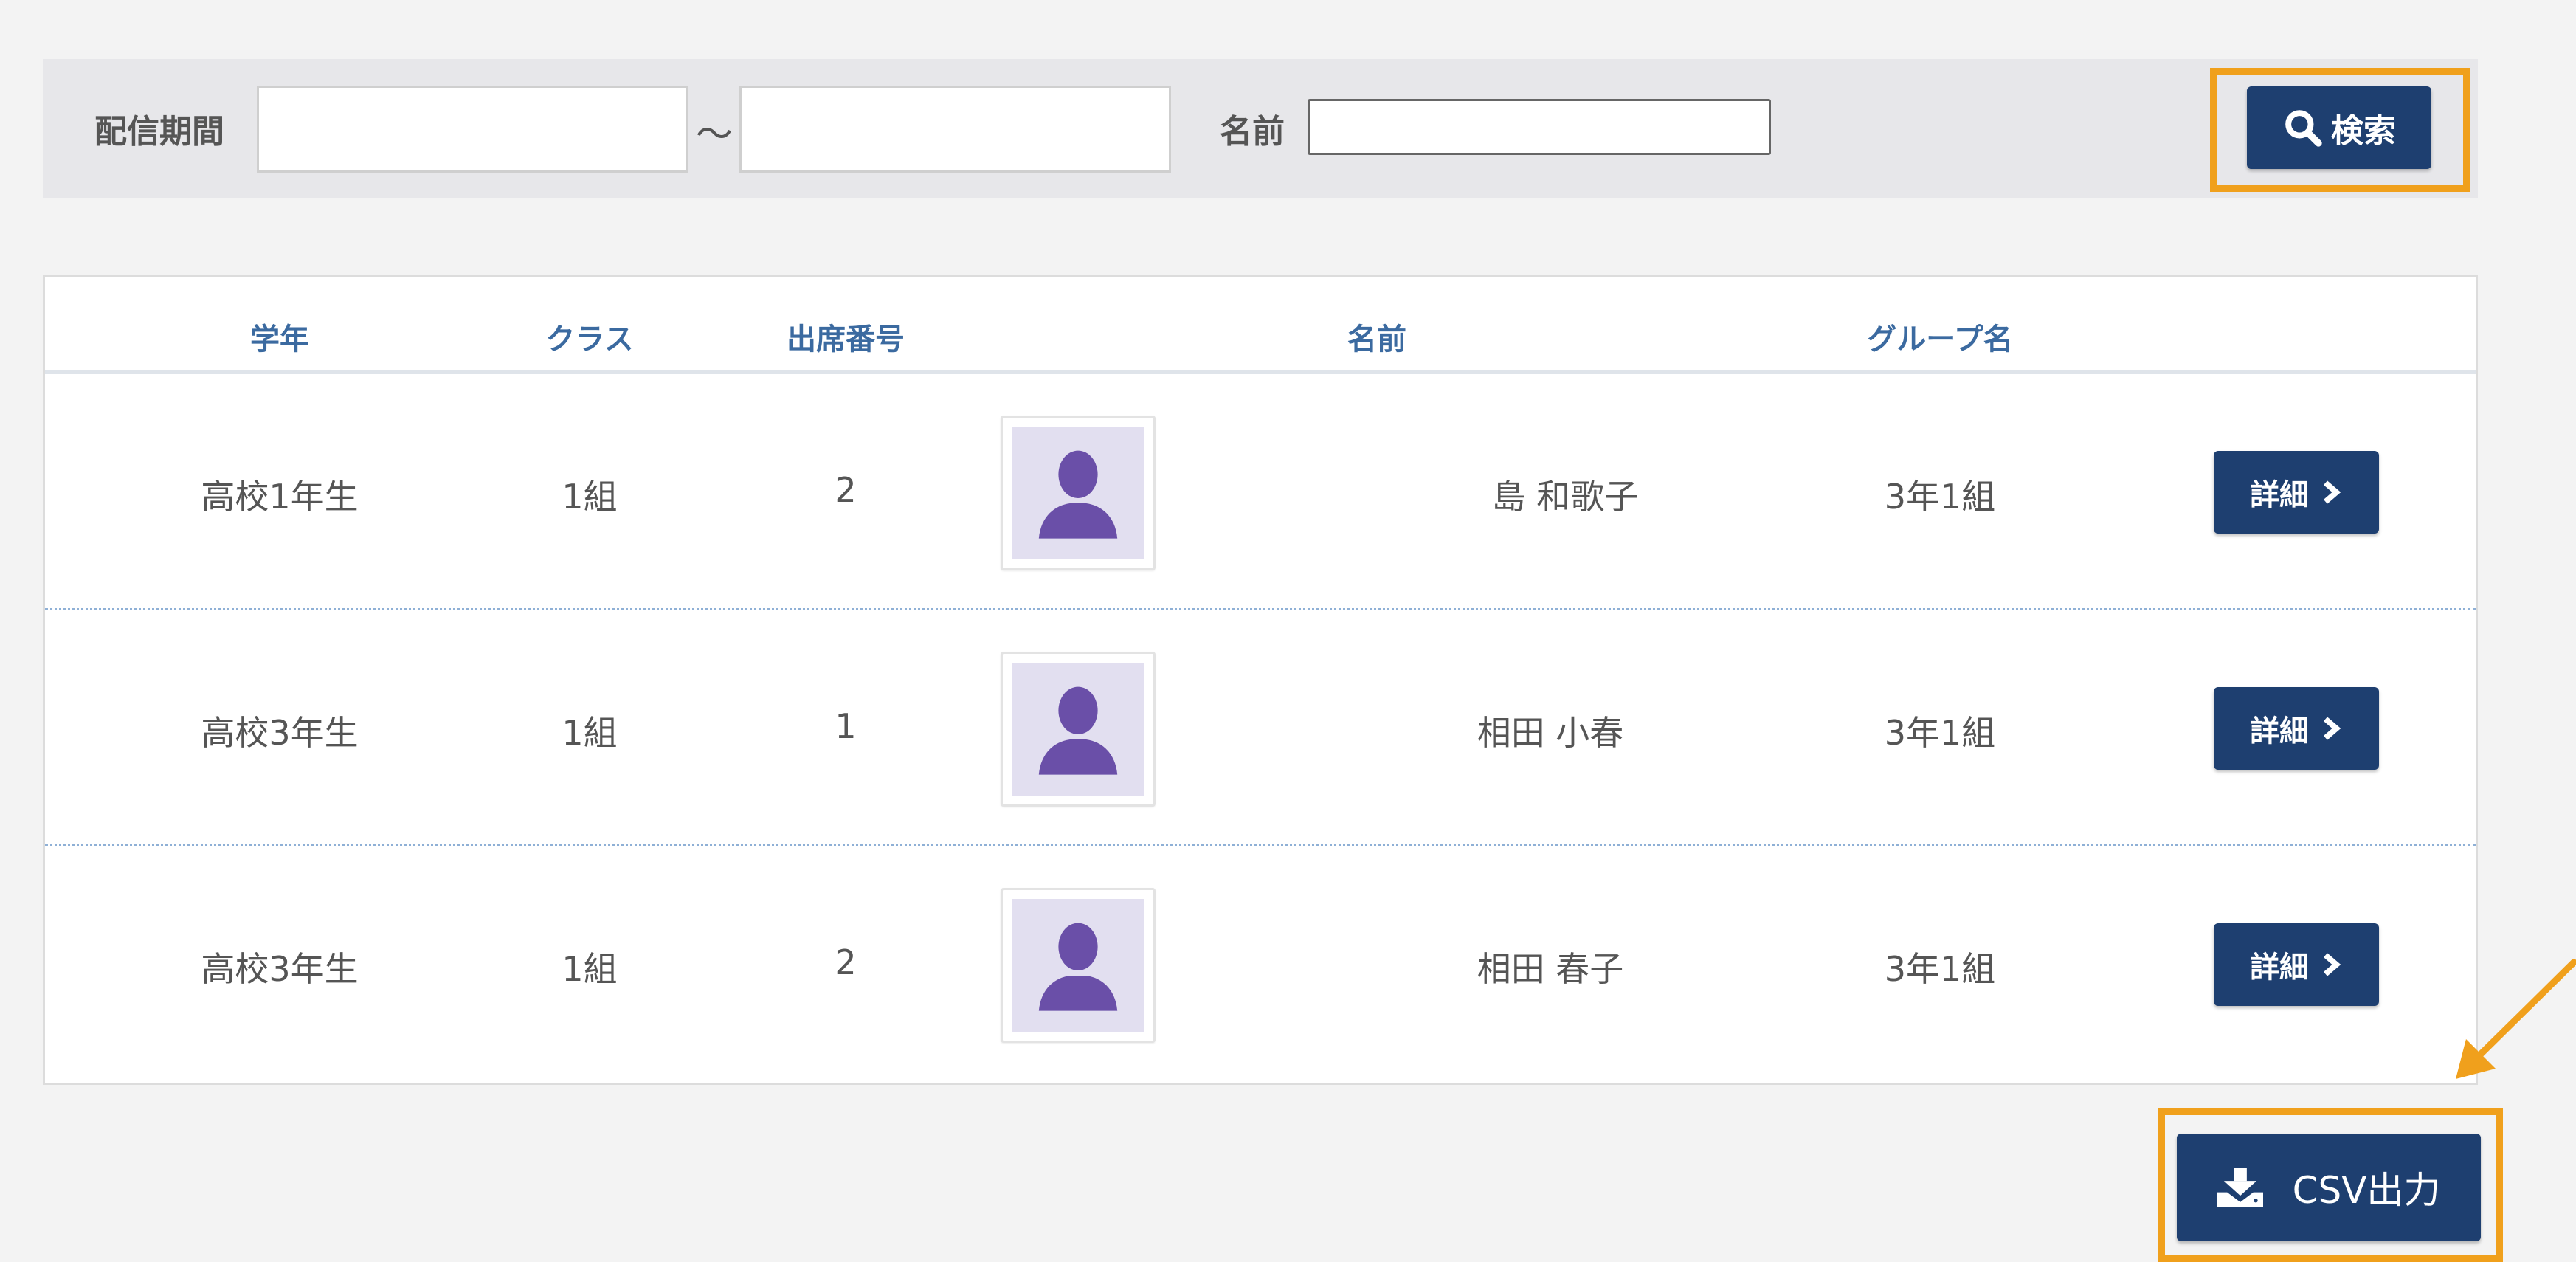 The image size is (2576, 1262). I want to click on name-label: 名前, so click(1252, 132).